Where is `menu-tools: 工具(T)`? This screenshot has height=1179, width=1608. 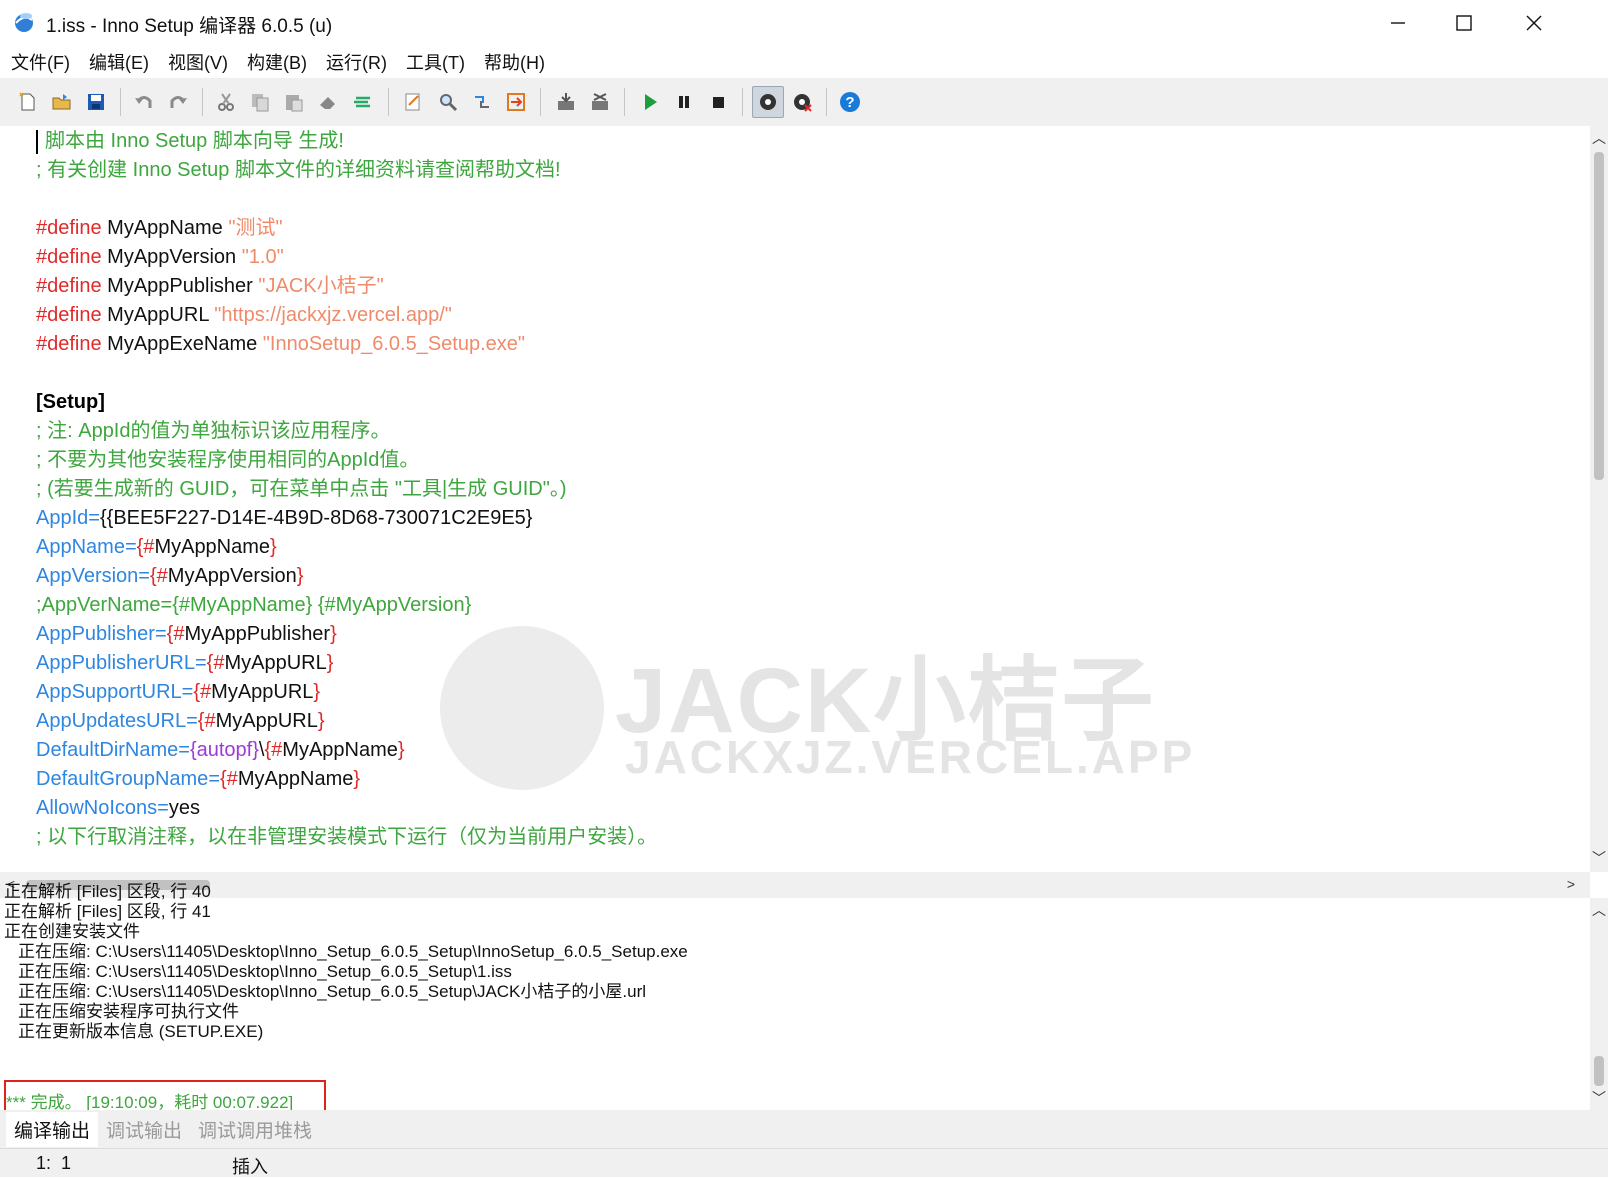 menu-tools: 工具(T) is located at coordinates (435, 62).